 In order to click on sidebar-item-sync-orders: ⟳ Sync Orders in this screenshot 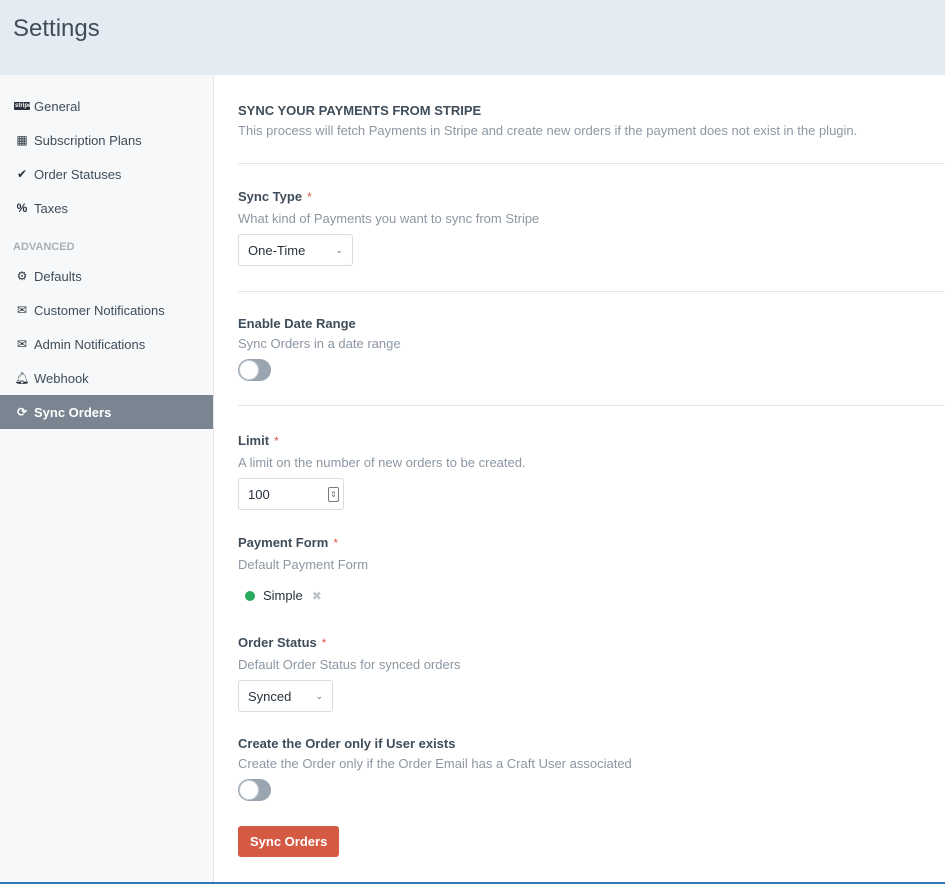, I will do `click(106, 412)`.